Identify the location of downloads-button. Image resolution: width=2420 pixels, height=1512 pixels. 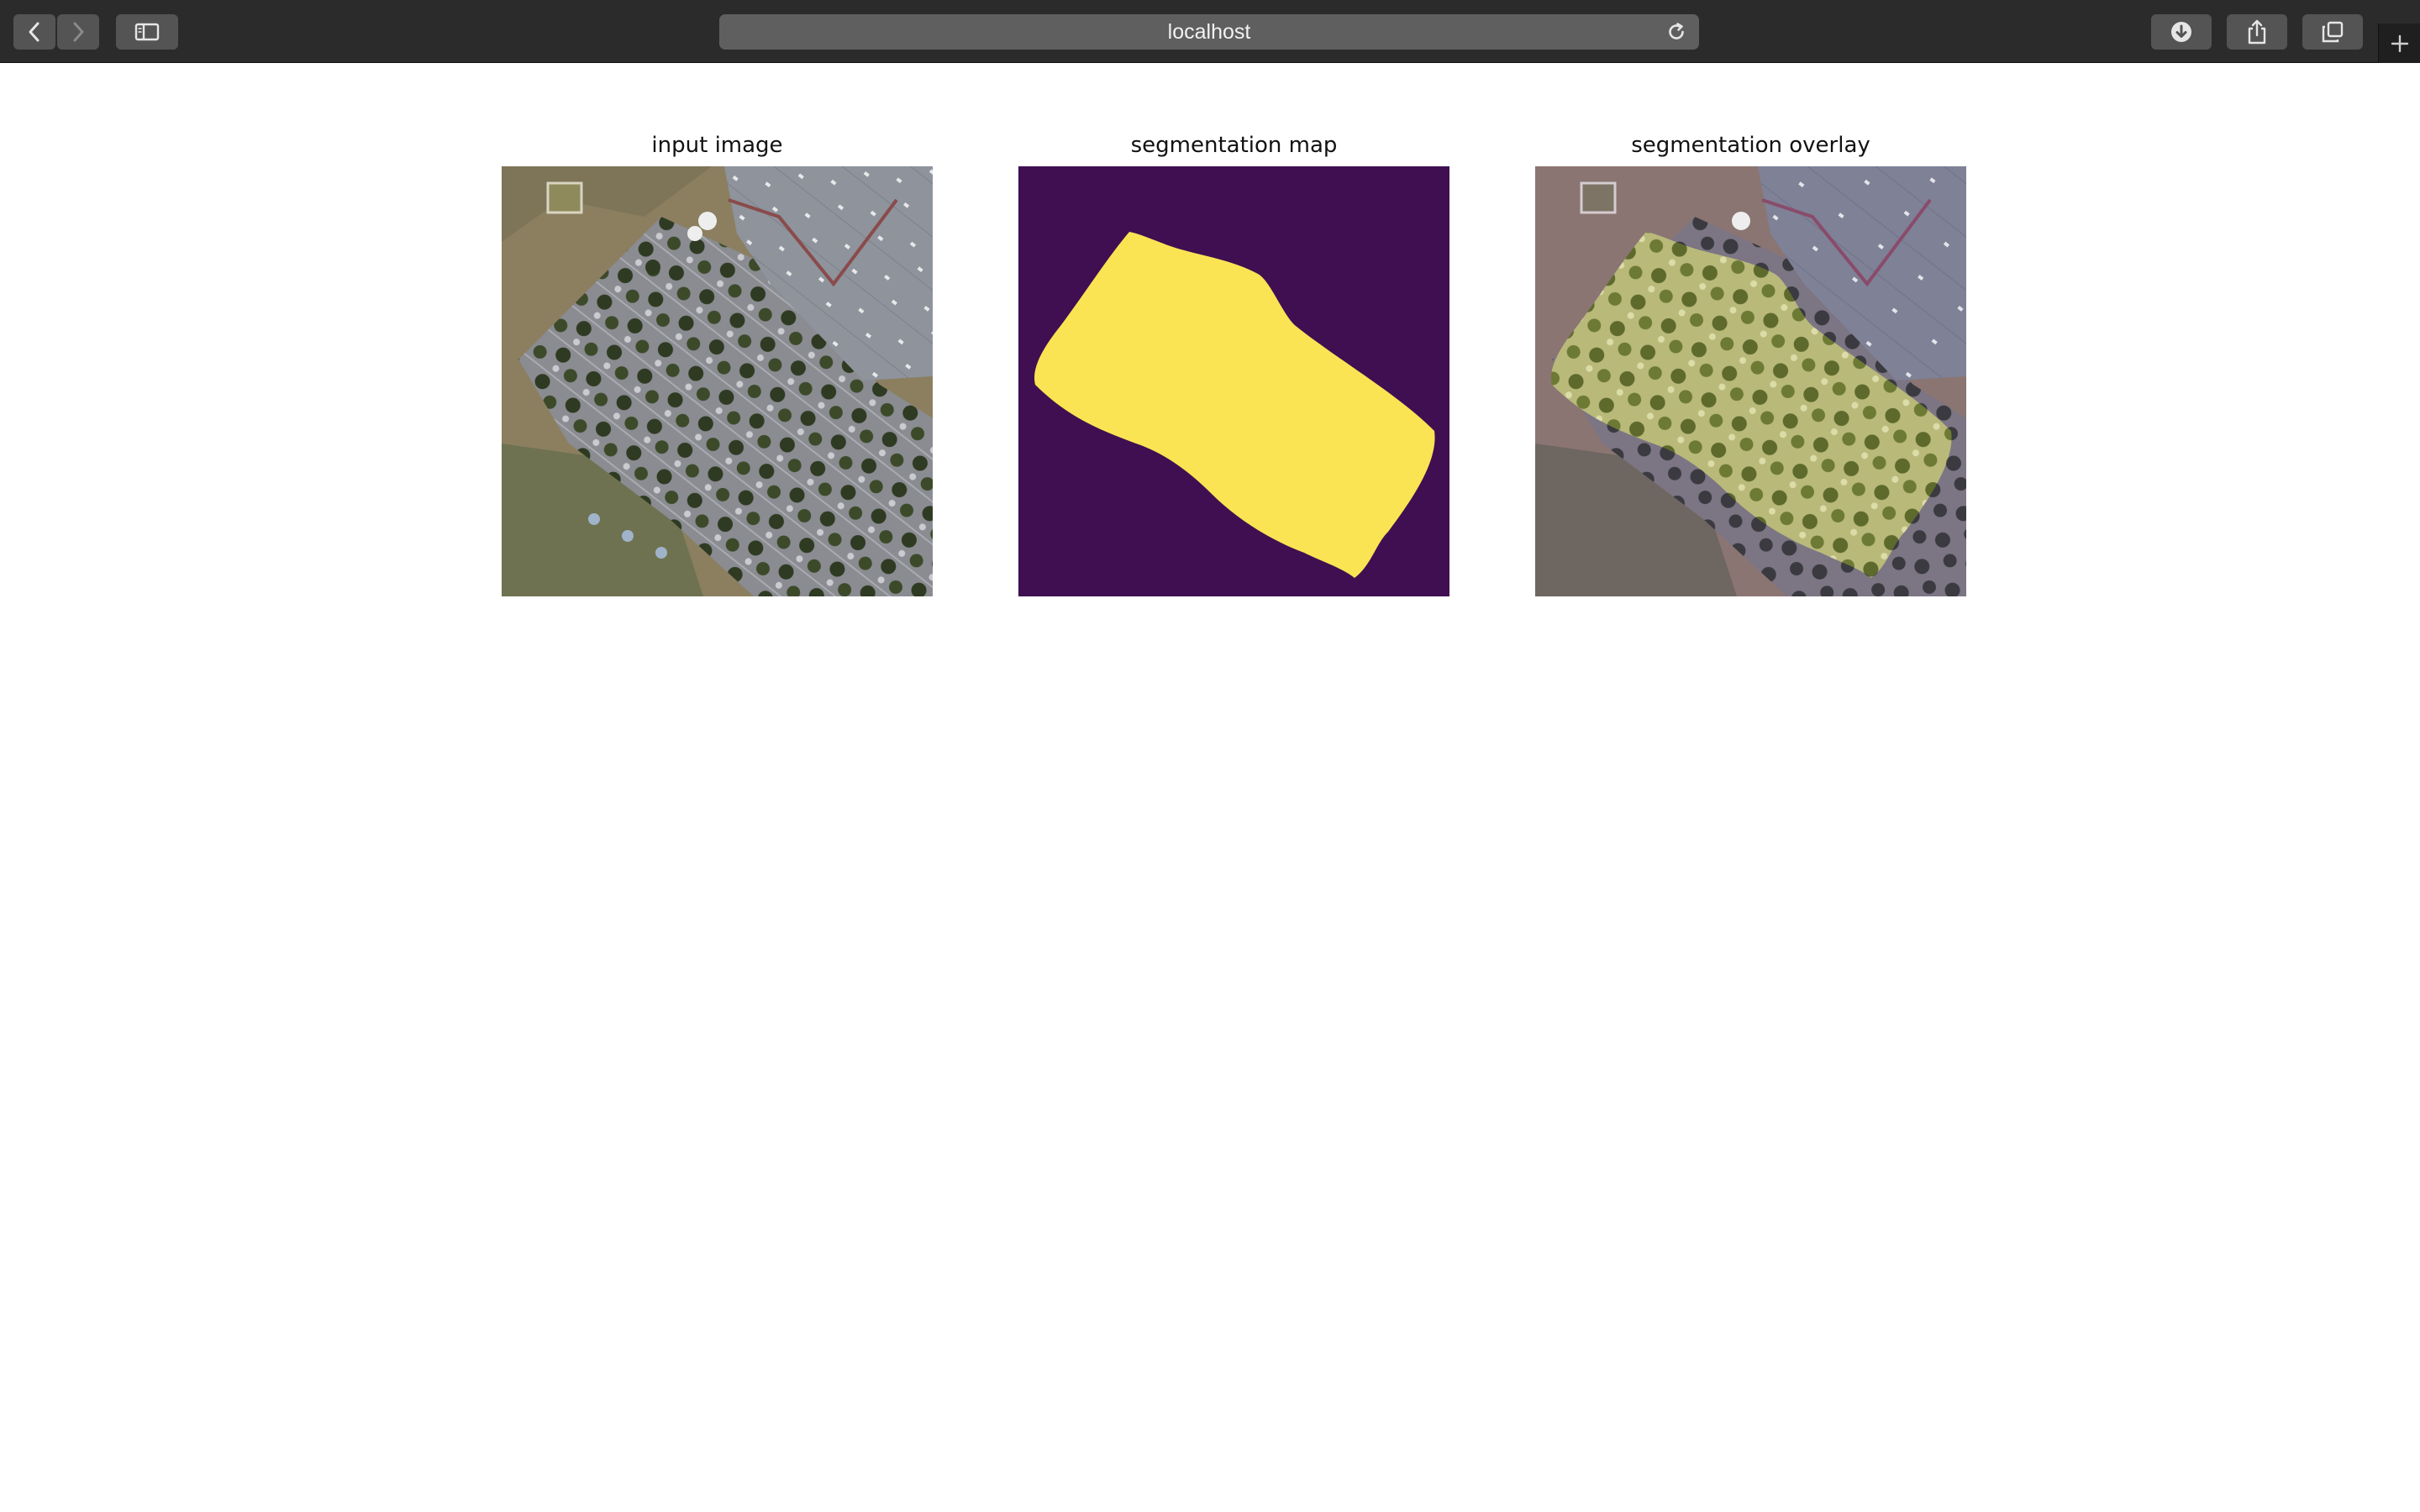
(2181, 32).